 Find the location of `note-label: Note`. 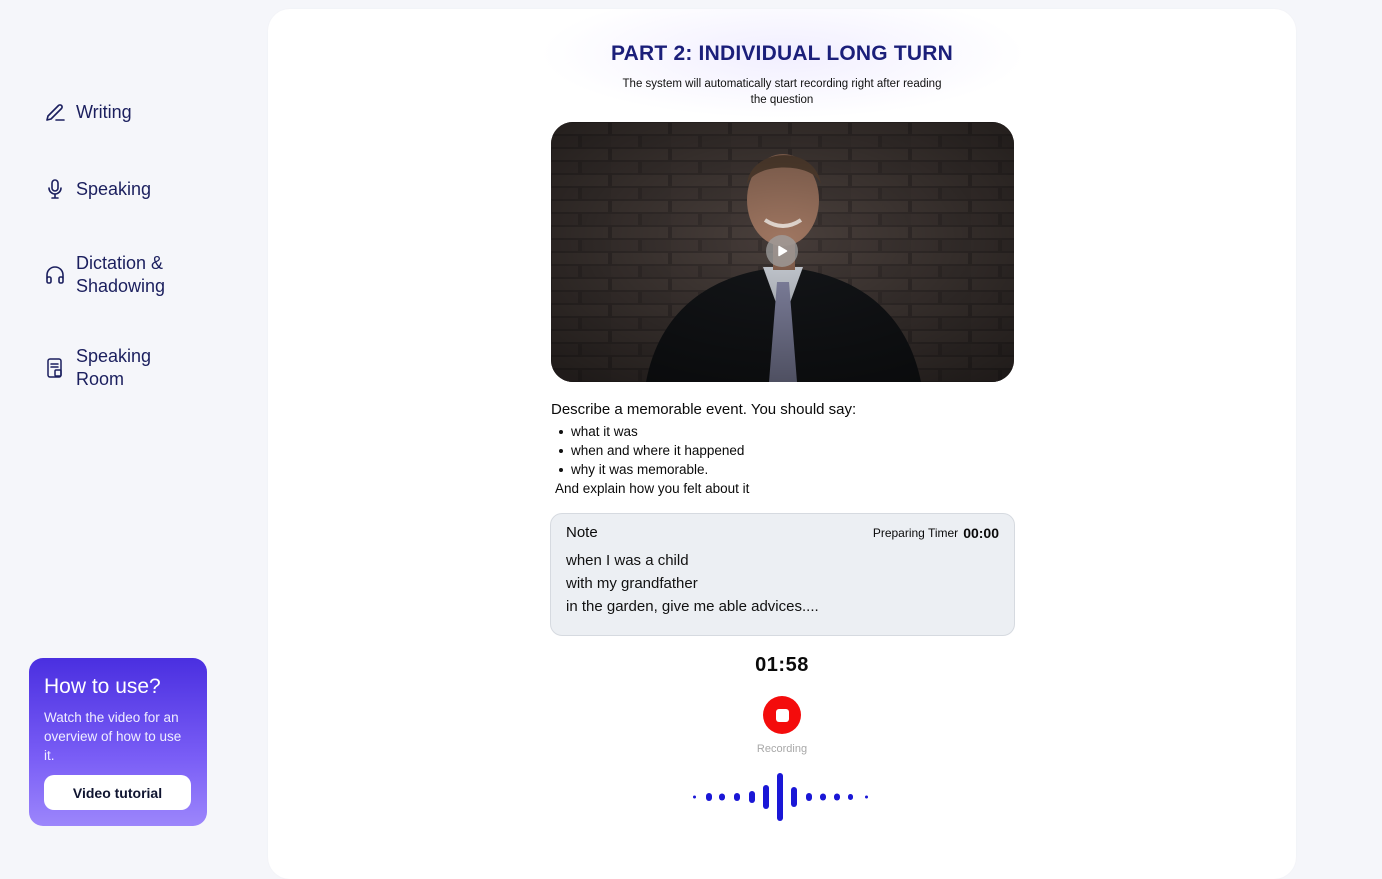

note-label: Note is located at coordinates (582, 532).